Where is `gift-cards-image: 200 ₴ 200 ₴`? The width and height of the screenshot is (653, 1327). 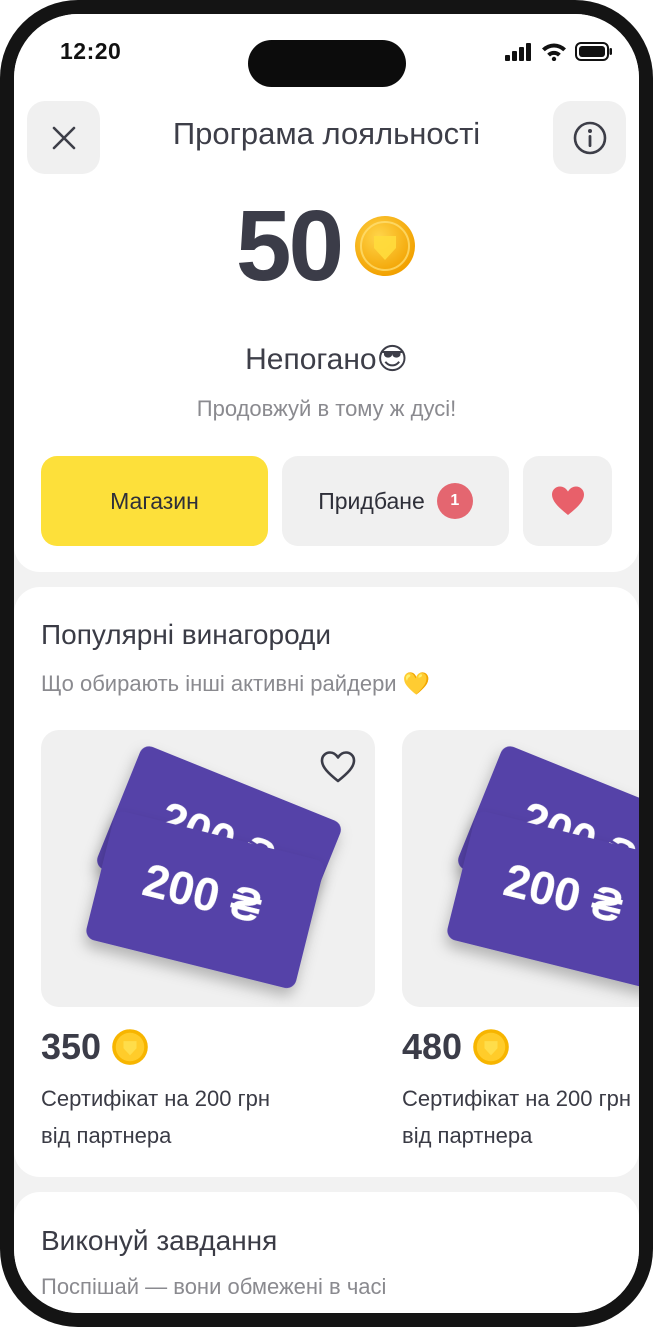
gift-cards-image: 200 ₴ 200 ₴ is located at coordinates (543, 867).